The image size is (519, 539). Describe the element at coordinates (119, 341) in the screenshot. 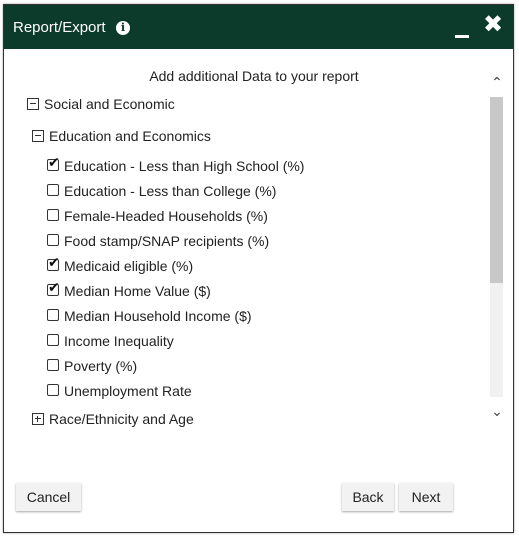

I see `list-item-label: Income Inequality` at that location.